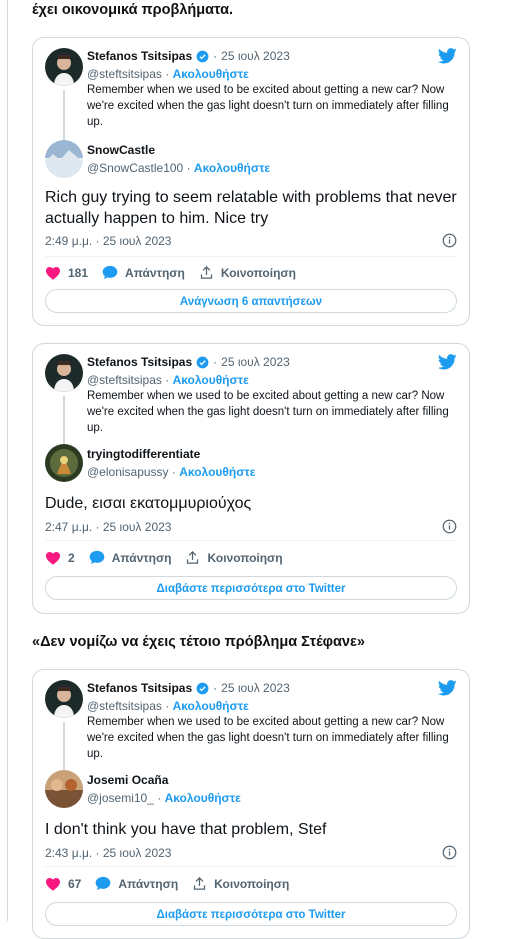 The image size is (509, 939). I want to click on article-paragraph-top: έχει οικονομικά προβλήματα., so click(133, 10).